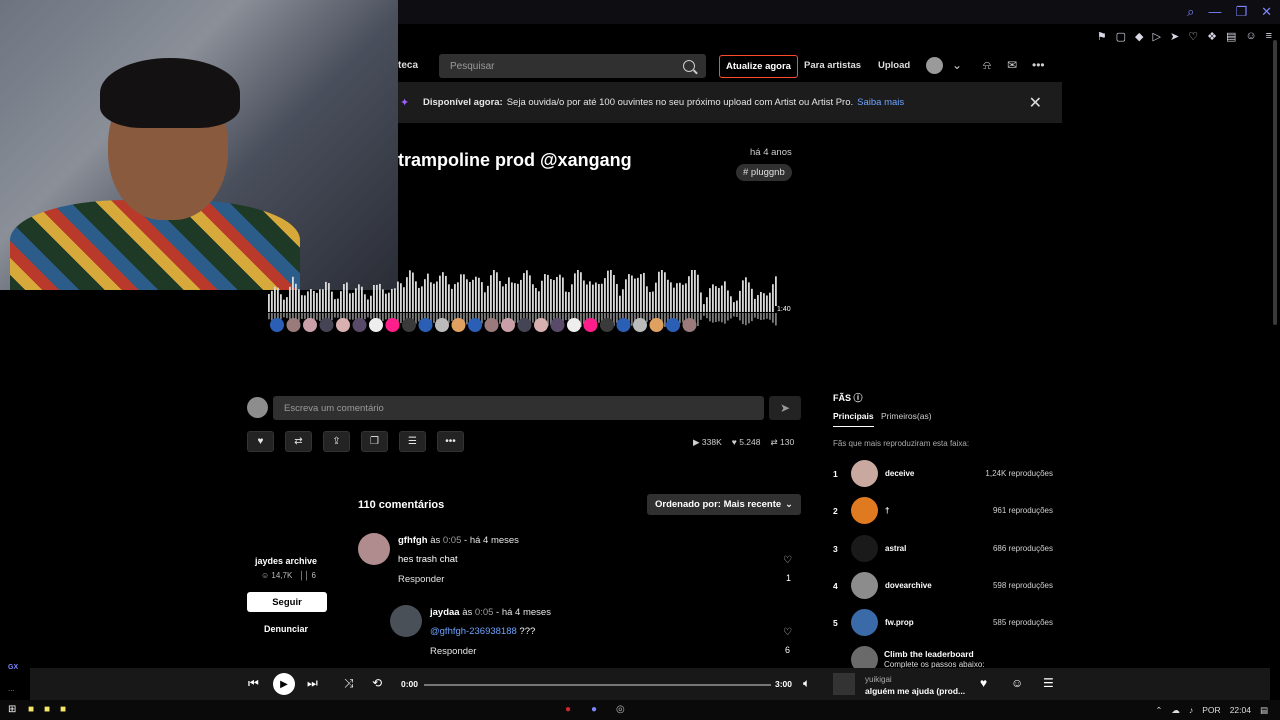 This screenshot has height=720, width=1280. Describe the element at coordinates (450, 441) in the screenshot. I see `more-button: •••` at that location.